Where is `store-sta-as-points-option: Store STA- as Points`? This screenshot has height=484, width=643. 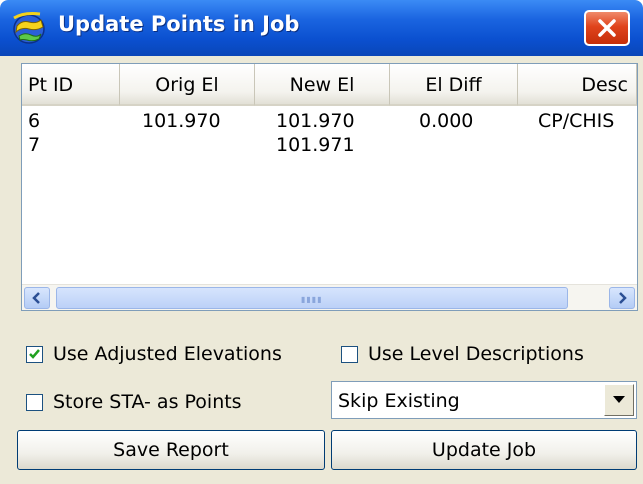
store-sta-as-points-option: Store STA- as Points is located at coordinates (134, 402).